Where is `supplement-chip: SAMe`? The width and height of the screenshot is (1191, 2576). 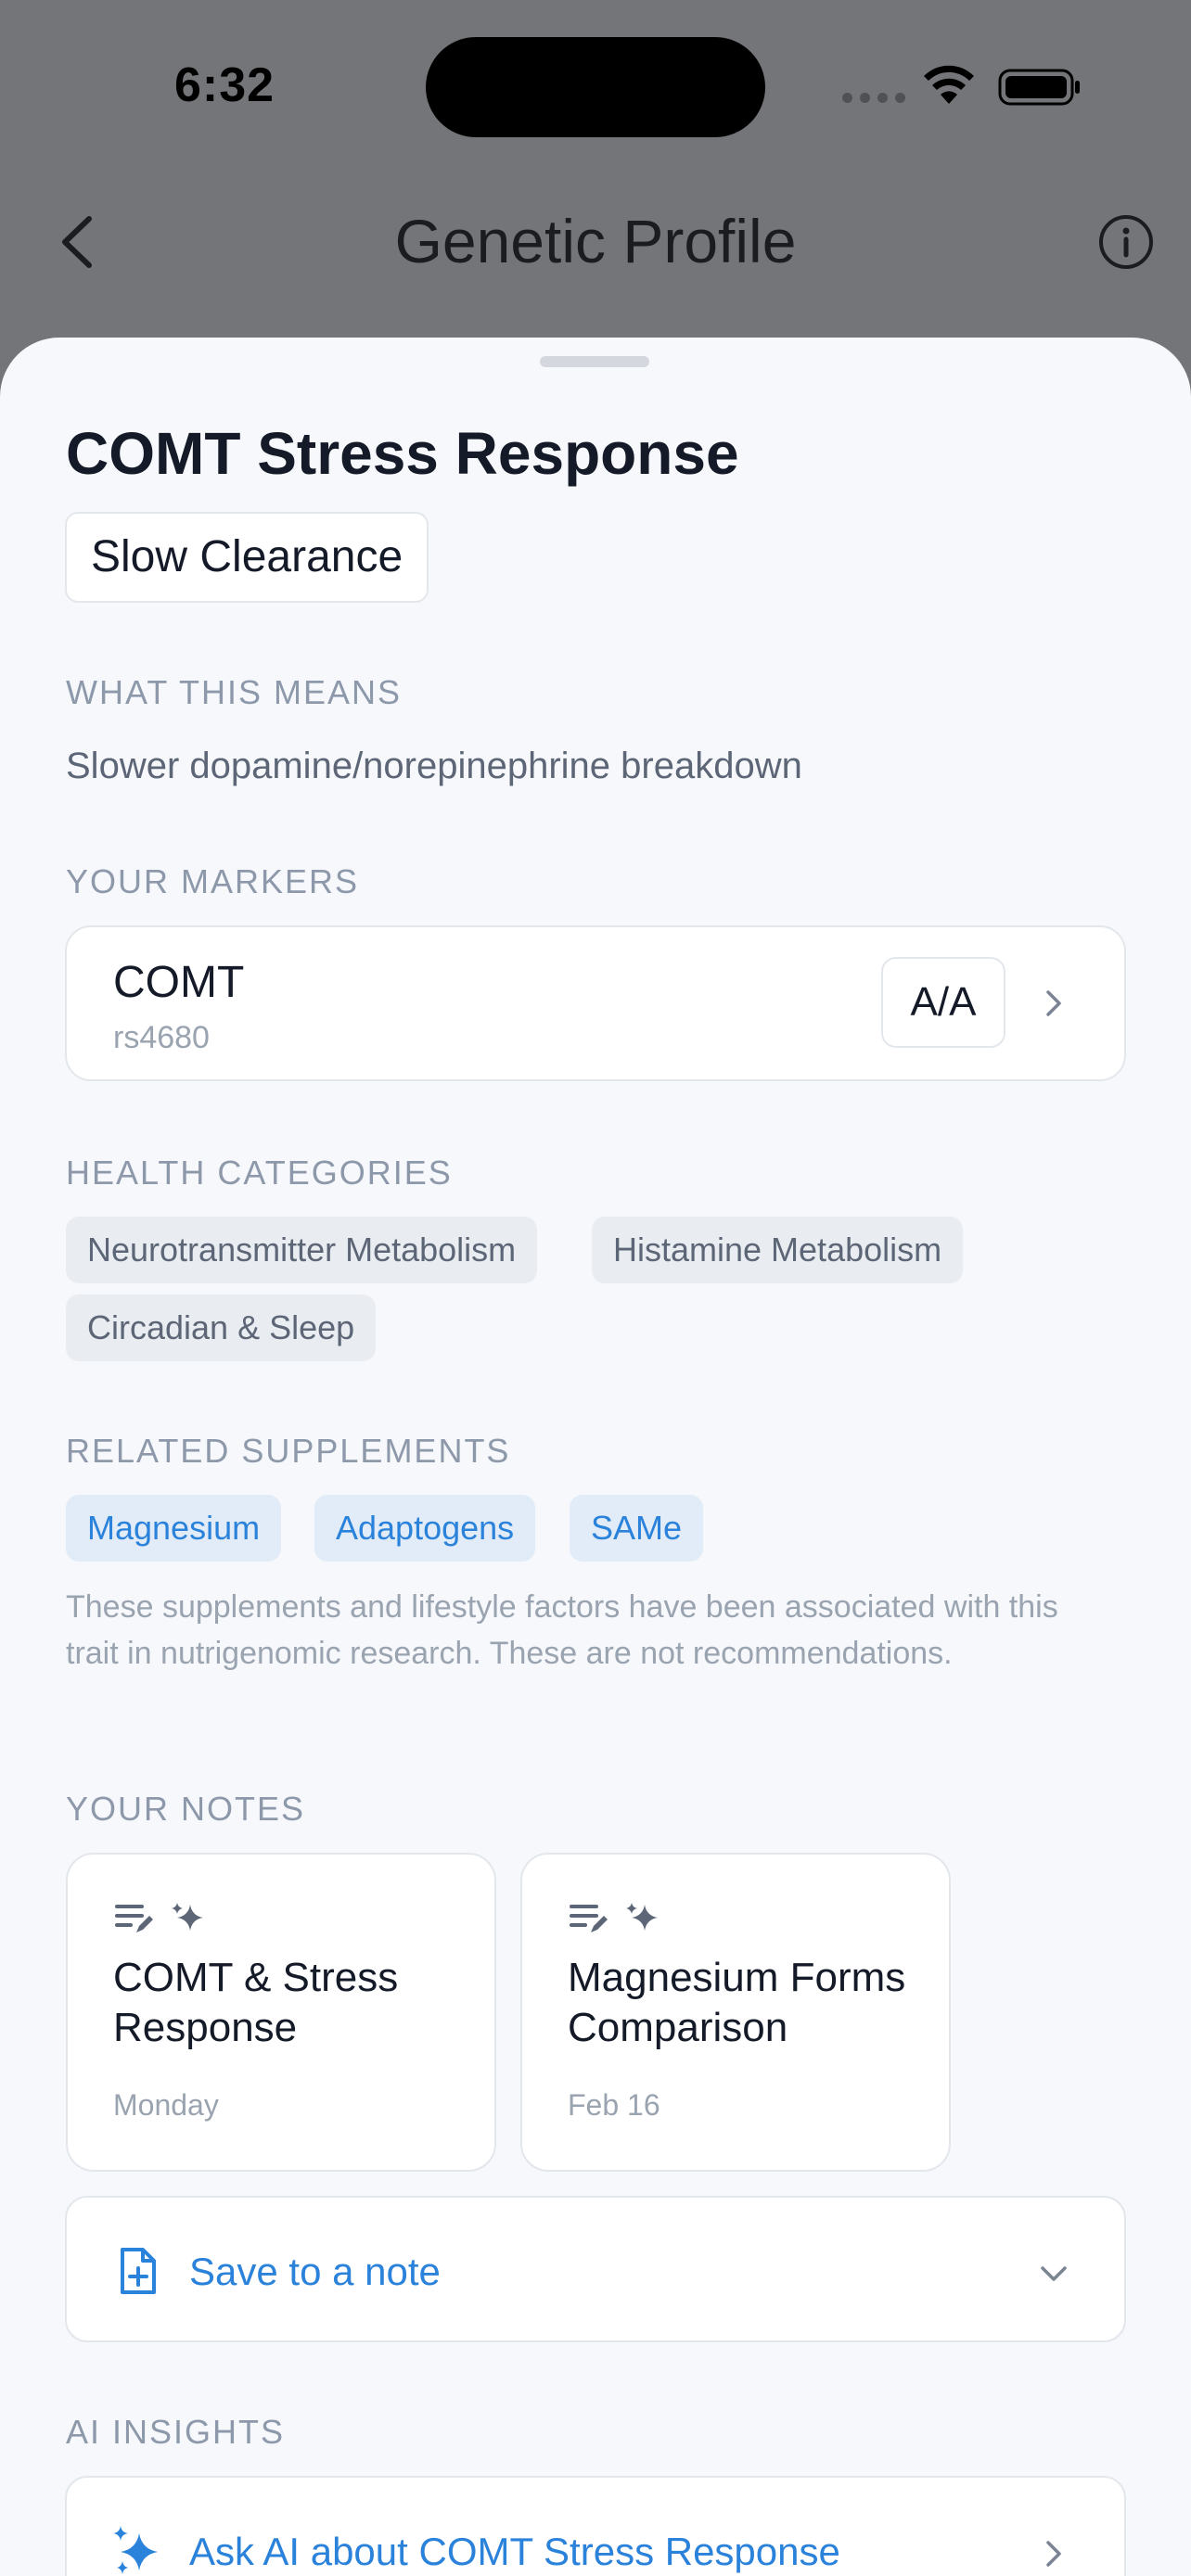 supplement-chip: SAMe is located at coordinates (637, 1528).